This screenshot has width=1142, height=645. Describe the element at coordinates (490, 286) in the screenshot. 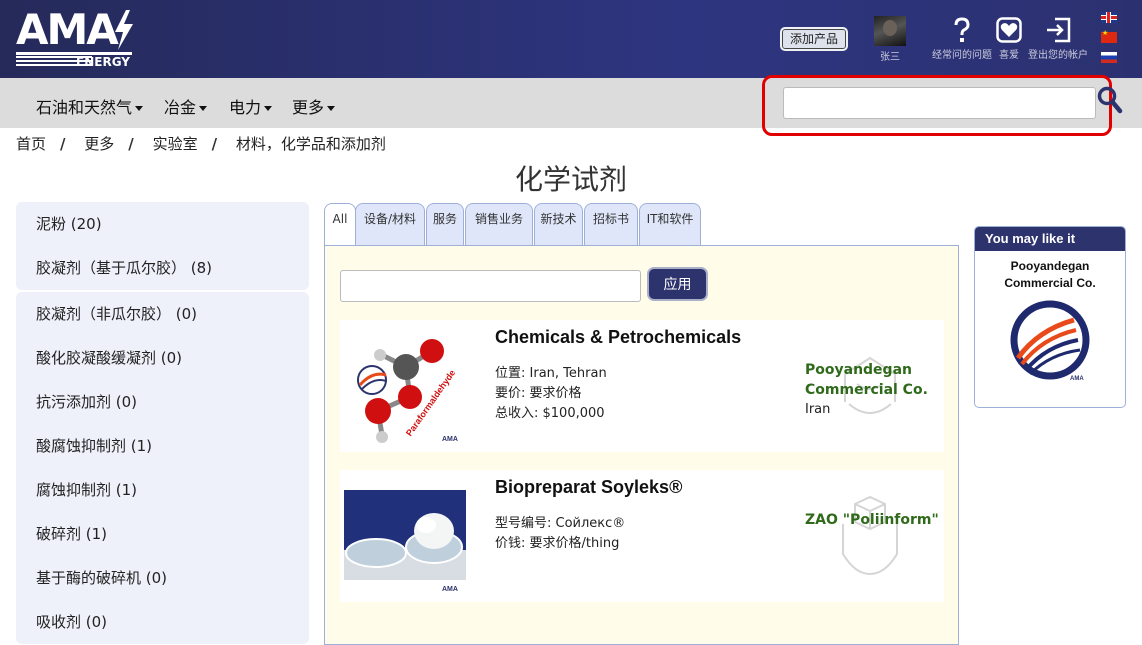

I see `filter-input` at that location.